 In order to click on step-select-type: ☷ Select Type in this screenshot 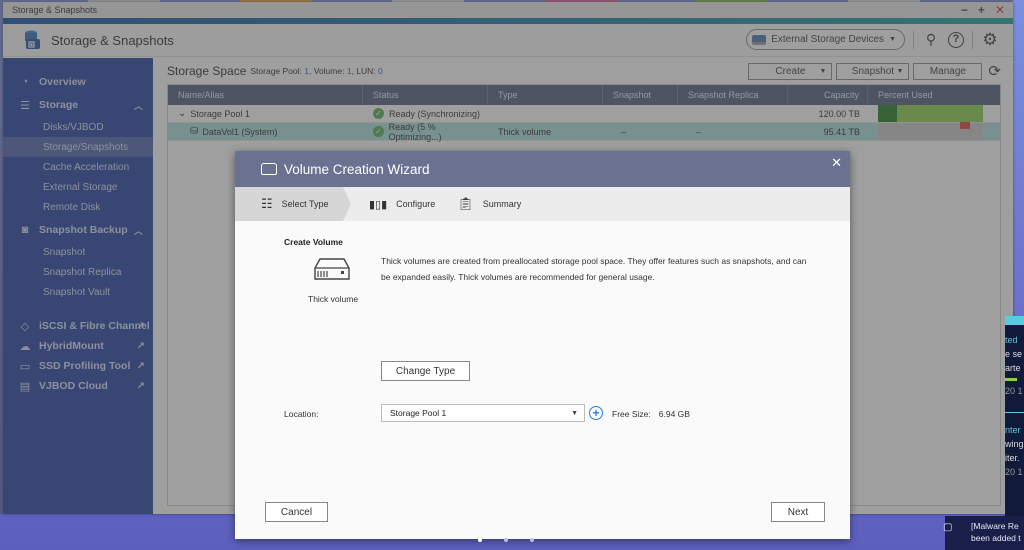, I will do `click(293, 204)`.